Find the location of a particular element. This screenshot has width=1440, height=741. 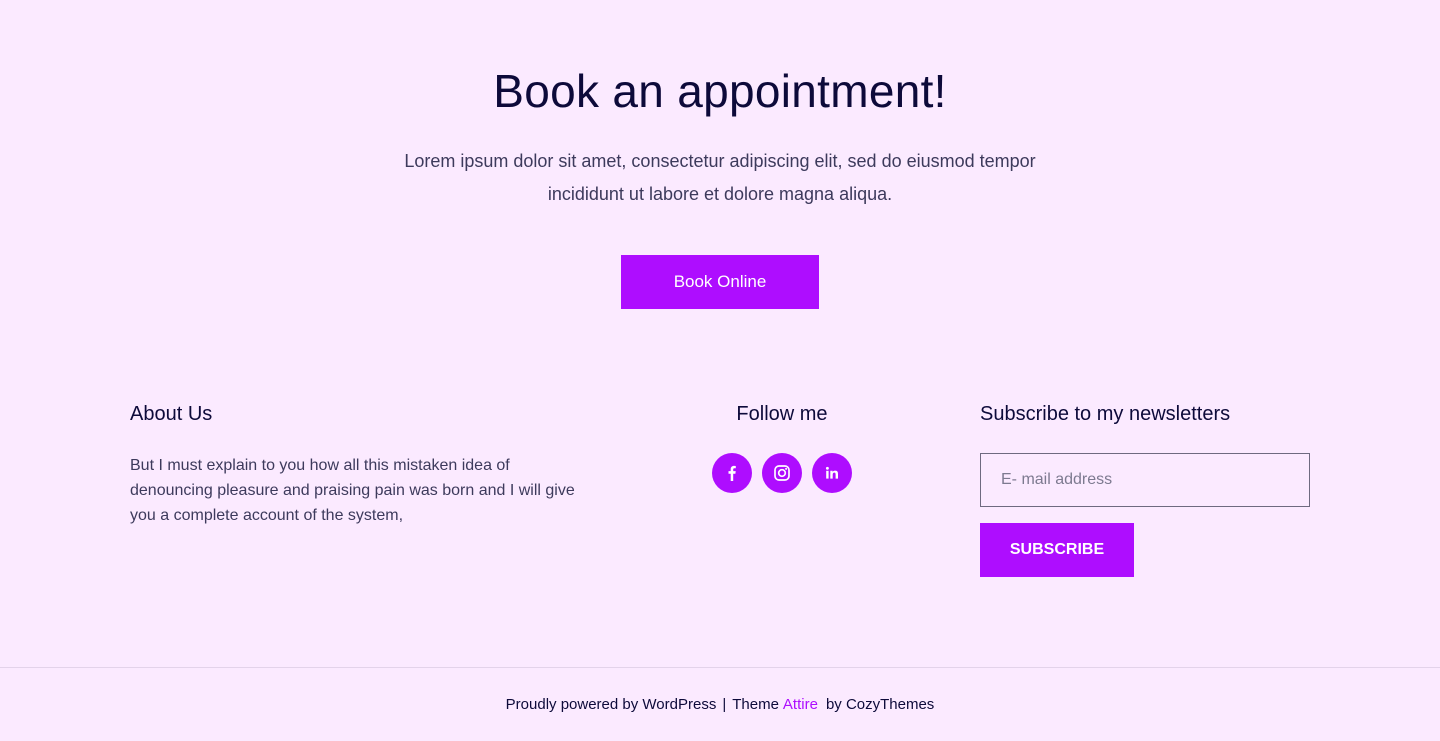

facebook-icon is located at coordinates (732, 473).